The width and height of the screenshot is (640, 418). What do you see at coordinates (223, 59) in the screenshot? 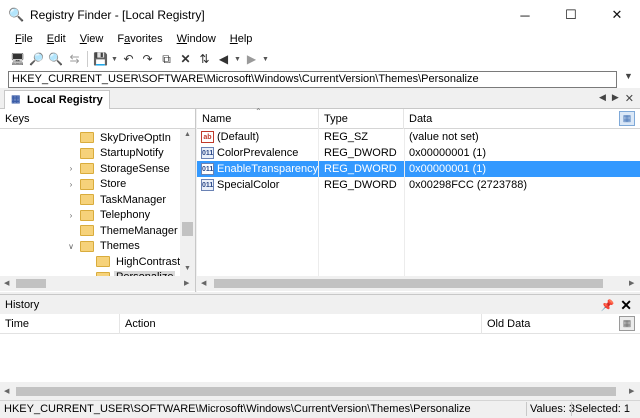
I see `back-icon: ◀` at bounding box center [223, 59].